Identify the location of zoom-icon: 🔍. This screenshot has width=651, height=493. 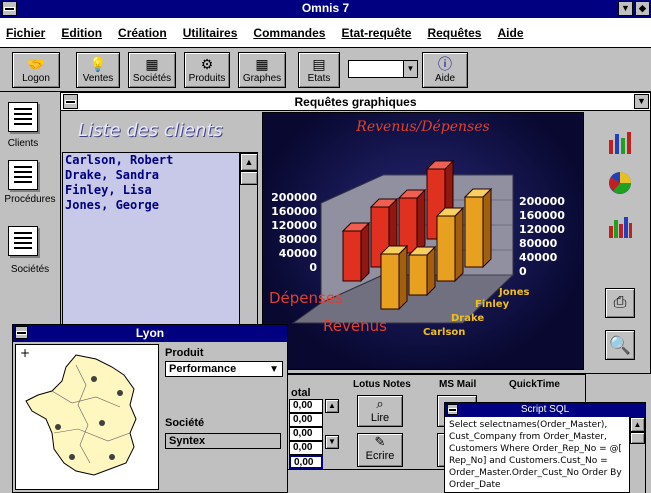
(620, 345).